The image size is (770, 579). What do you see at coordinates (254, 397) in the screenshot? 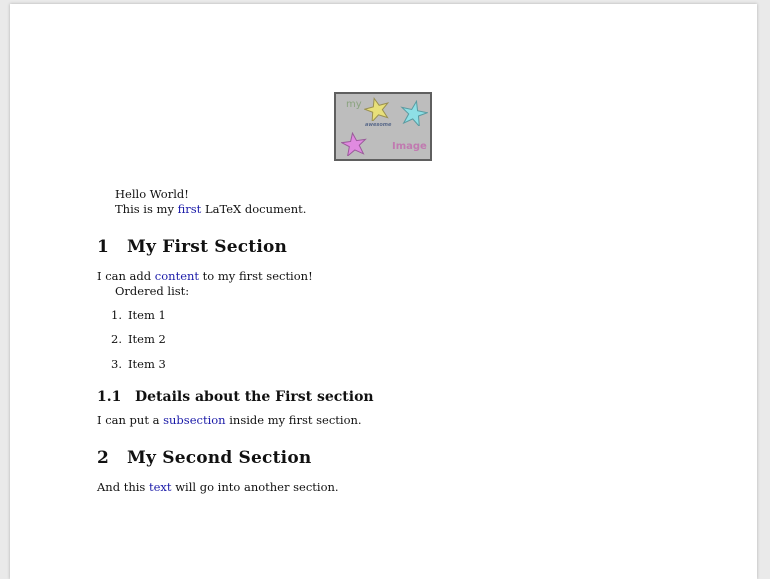
I see `subsection-title: Details about the First section` at bounding box center [254, 397].